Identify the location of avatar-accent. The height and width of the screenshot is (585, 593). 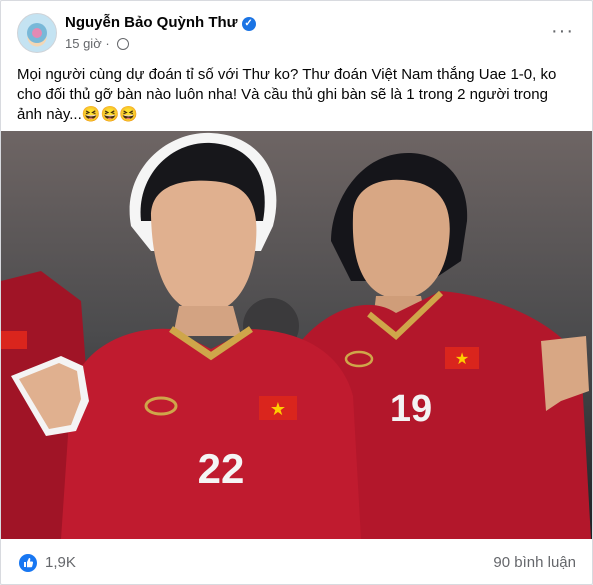
(37, 33).